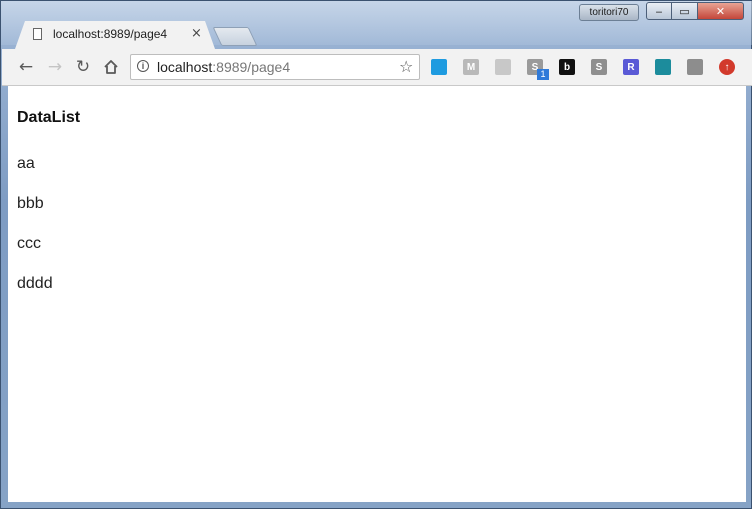 This screenshot has width=752, height=509. I want to click on data-list: aa bbb ccc dddd, so click(35, 234).